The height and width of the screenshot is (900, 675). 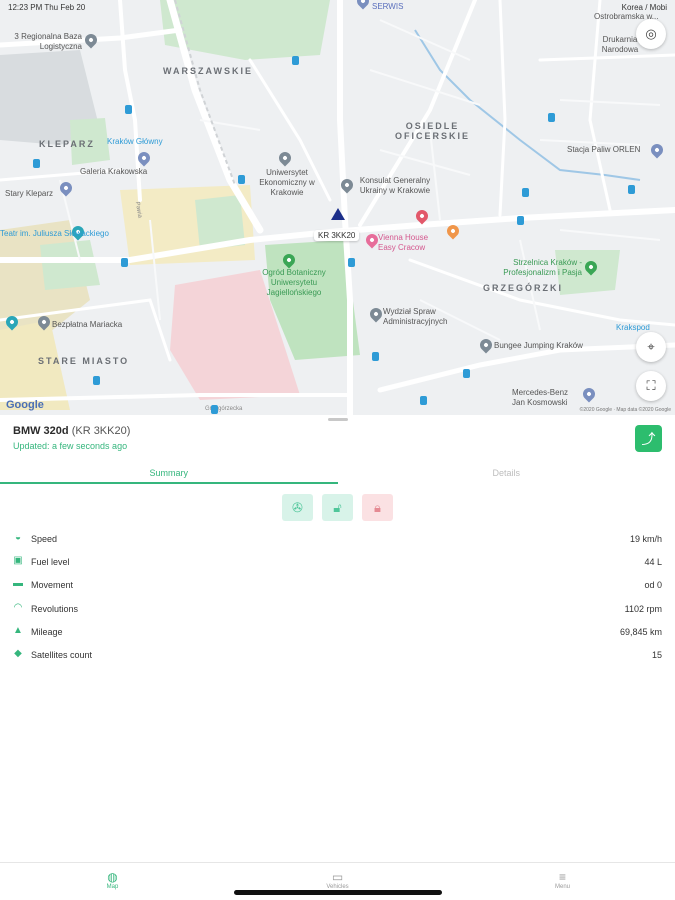 I want to click on route-icon: ⤴, so click(x=648, y=438).